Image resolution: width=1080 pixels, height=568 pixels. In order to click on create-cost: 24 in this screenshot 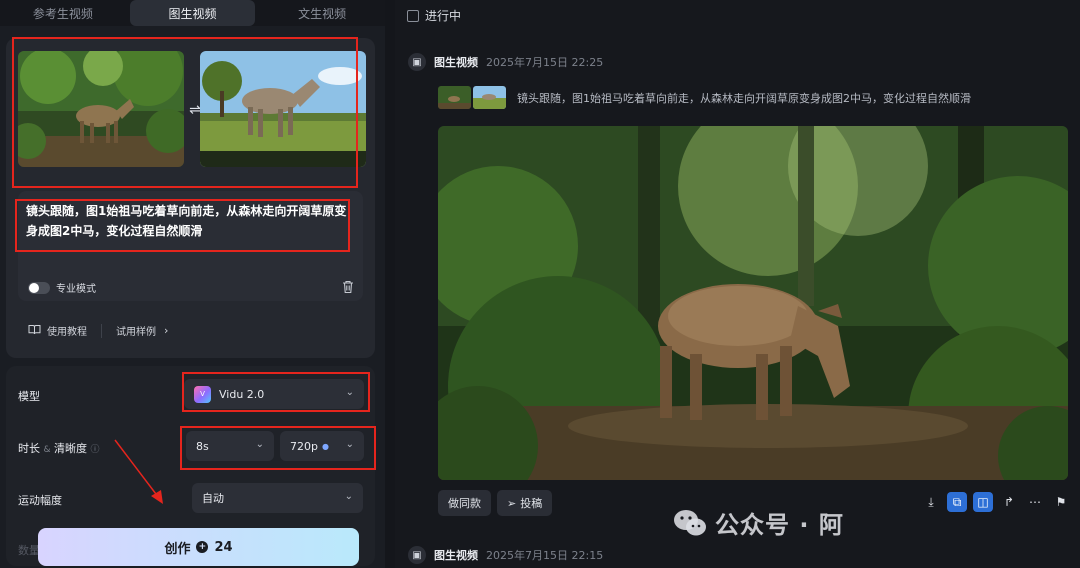, I will do `click(223, 547)`.